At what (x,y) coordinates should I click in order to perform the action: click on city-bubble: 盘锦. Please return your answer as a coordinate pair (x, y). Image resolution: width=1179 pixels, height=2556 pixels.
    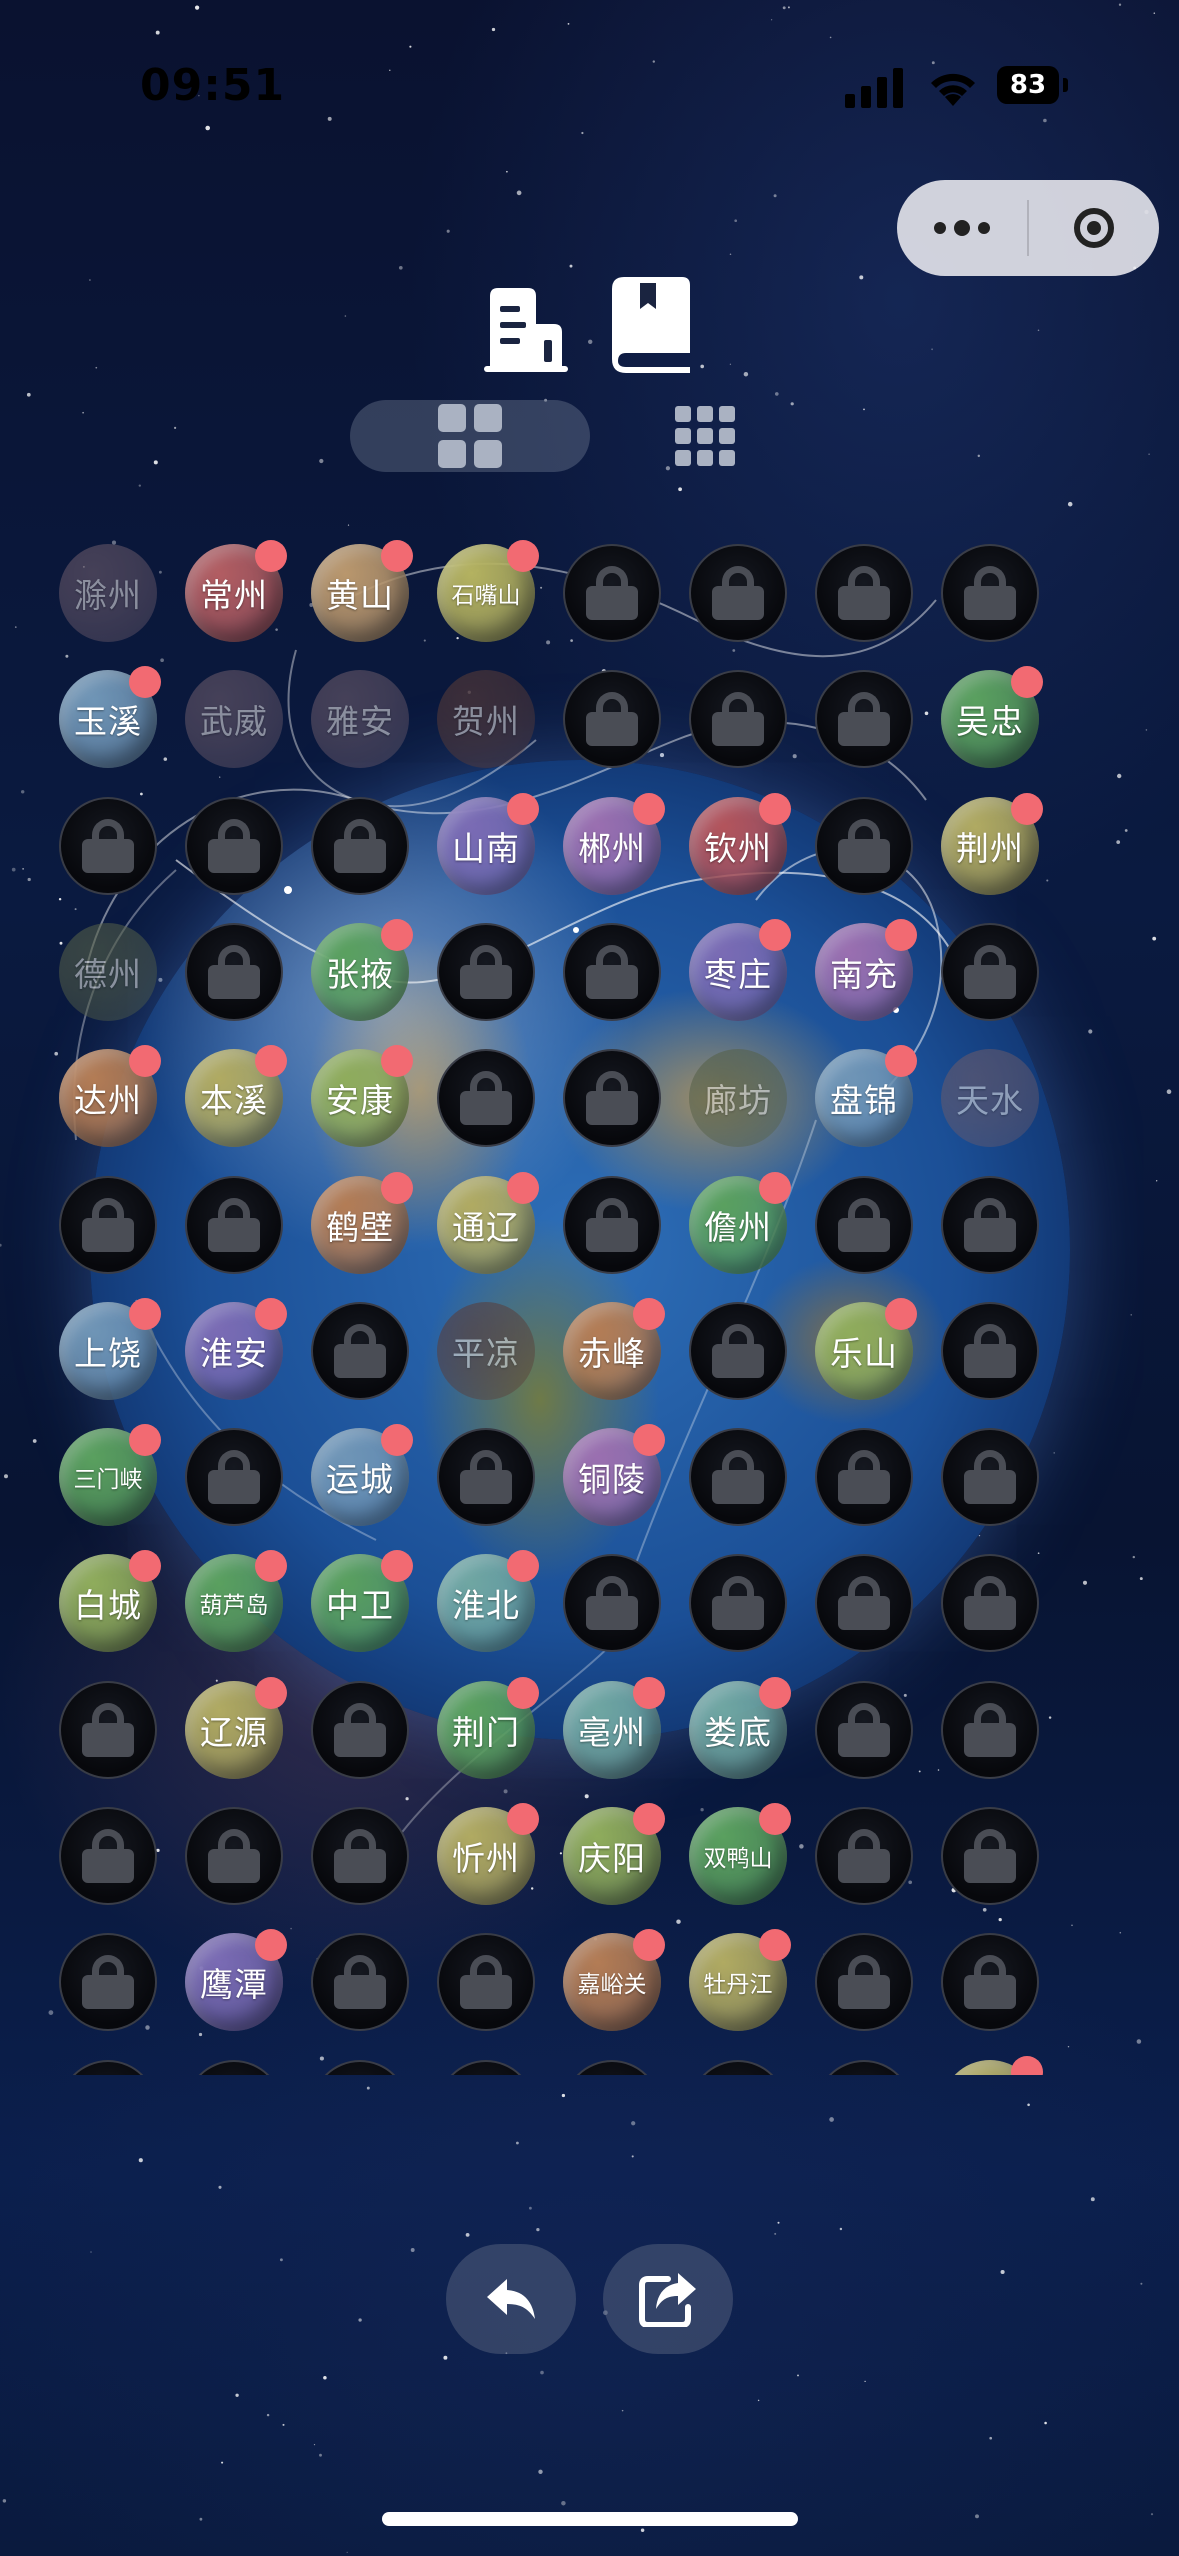
    Looking at the image, I should click on (866, 1096).